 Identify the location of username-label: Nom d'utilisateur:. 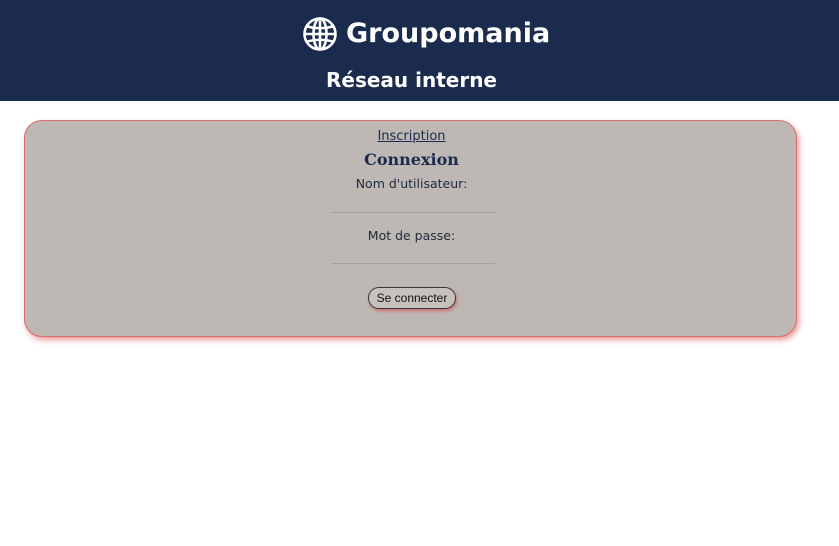
(411, 183).